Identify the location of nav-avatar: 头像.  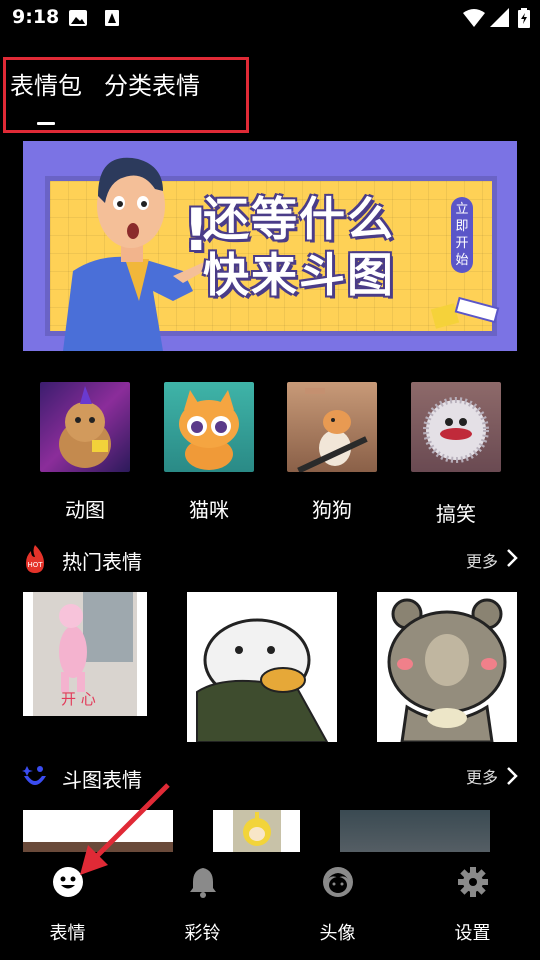
(337, 906).